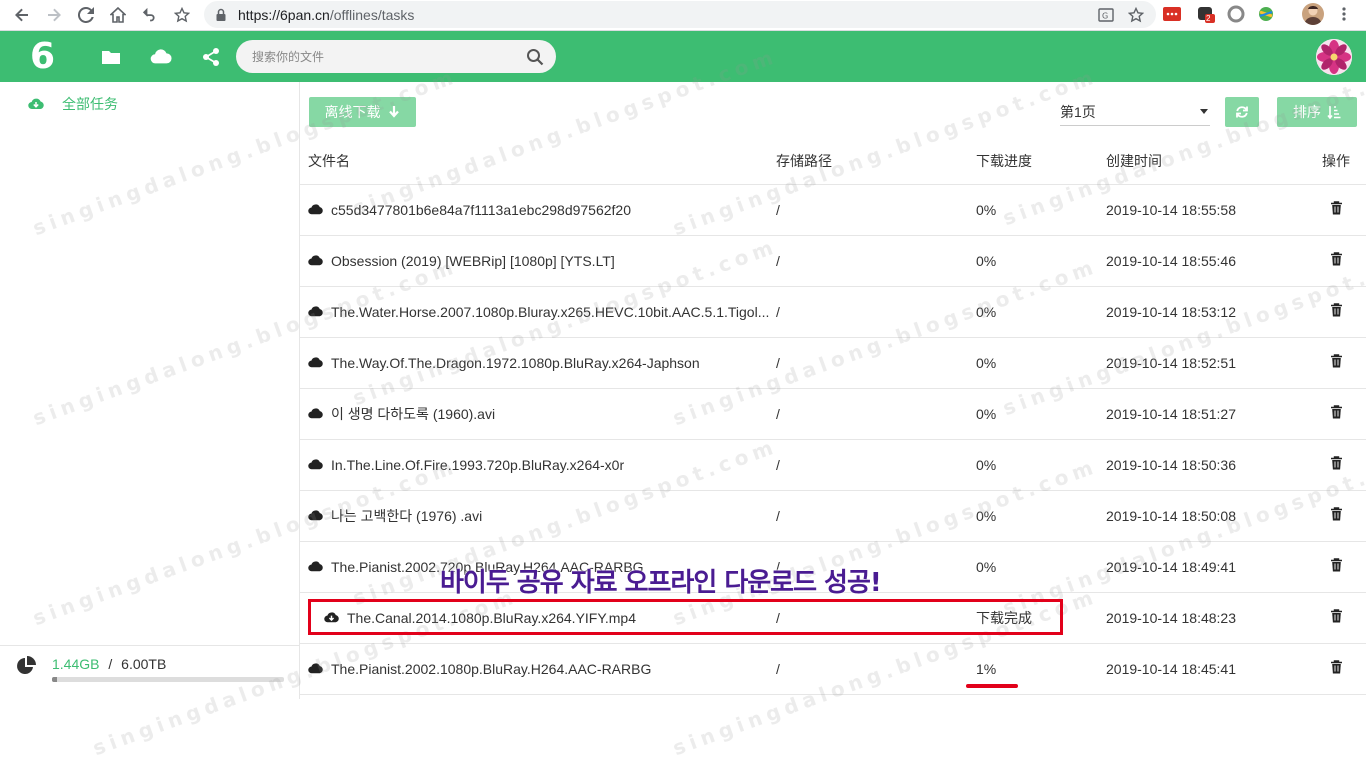 This screenshot has width=1366, height=760. I want to click on page-select-value: 第1页, so click(1078, 111).